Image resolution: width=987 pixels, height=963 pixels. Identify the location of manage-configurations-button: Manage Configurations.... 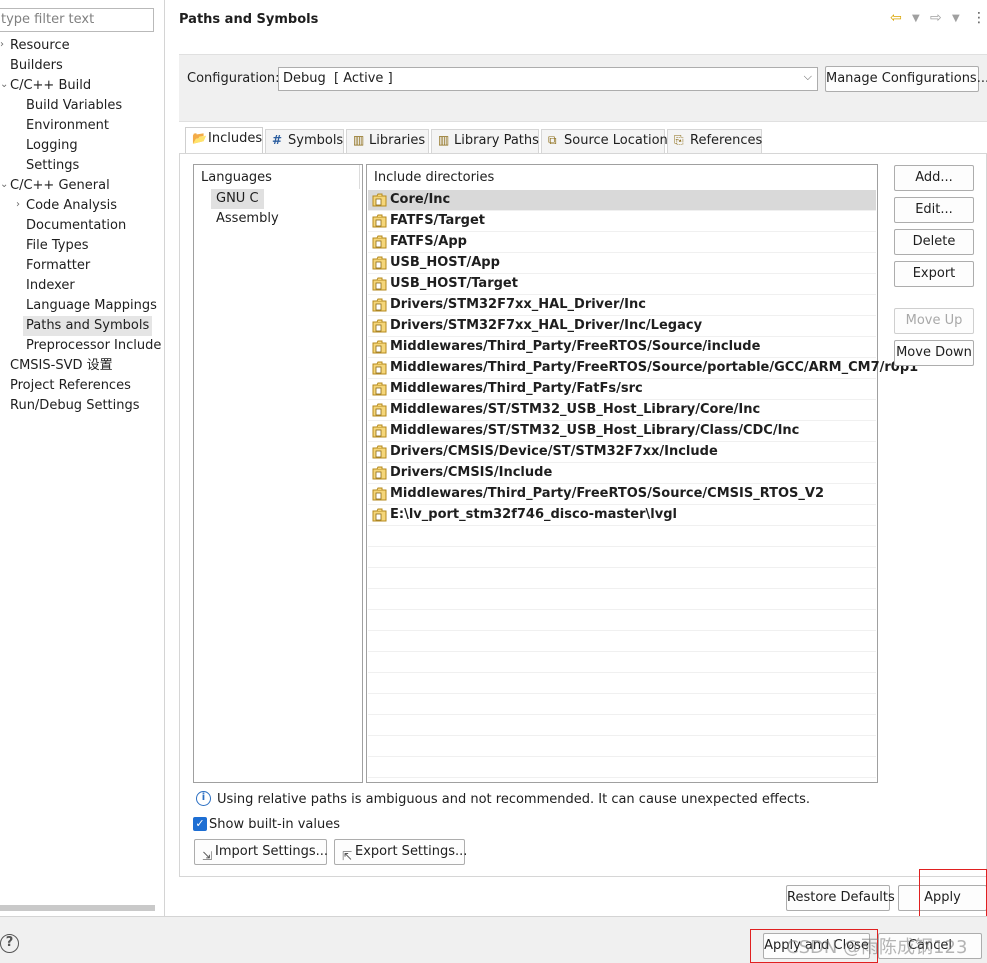
(906, 79).